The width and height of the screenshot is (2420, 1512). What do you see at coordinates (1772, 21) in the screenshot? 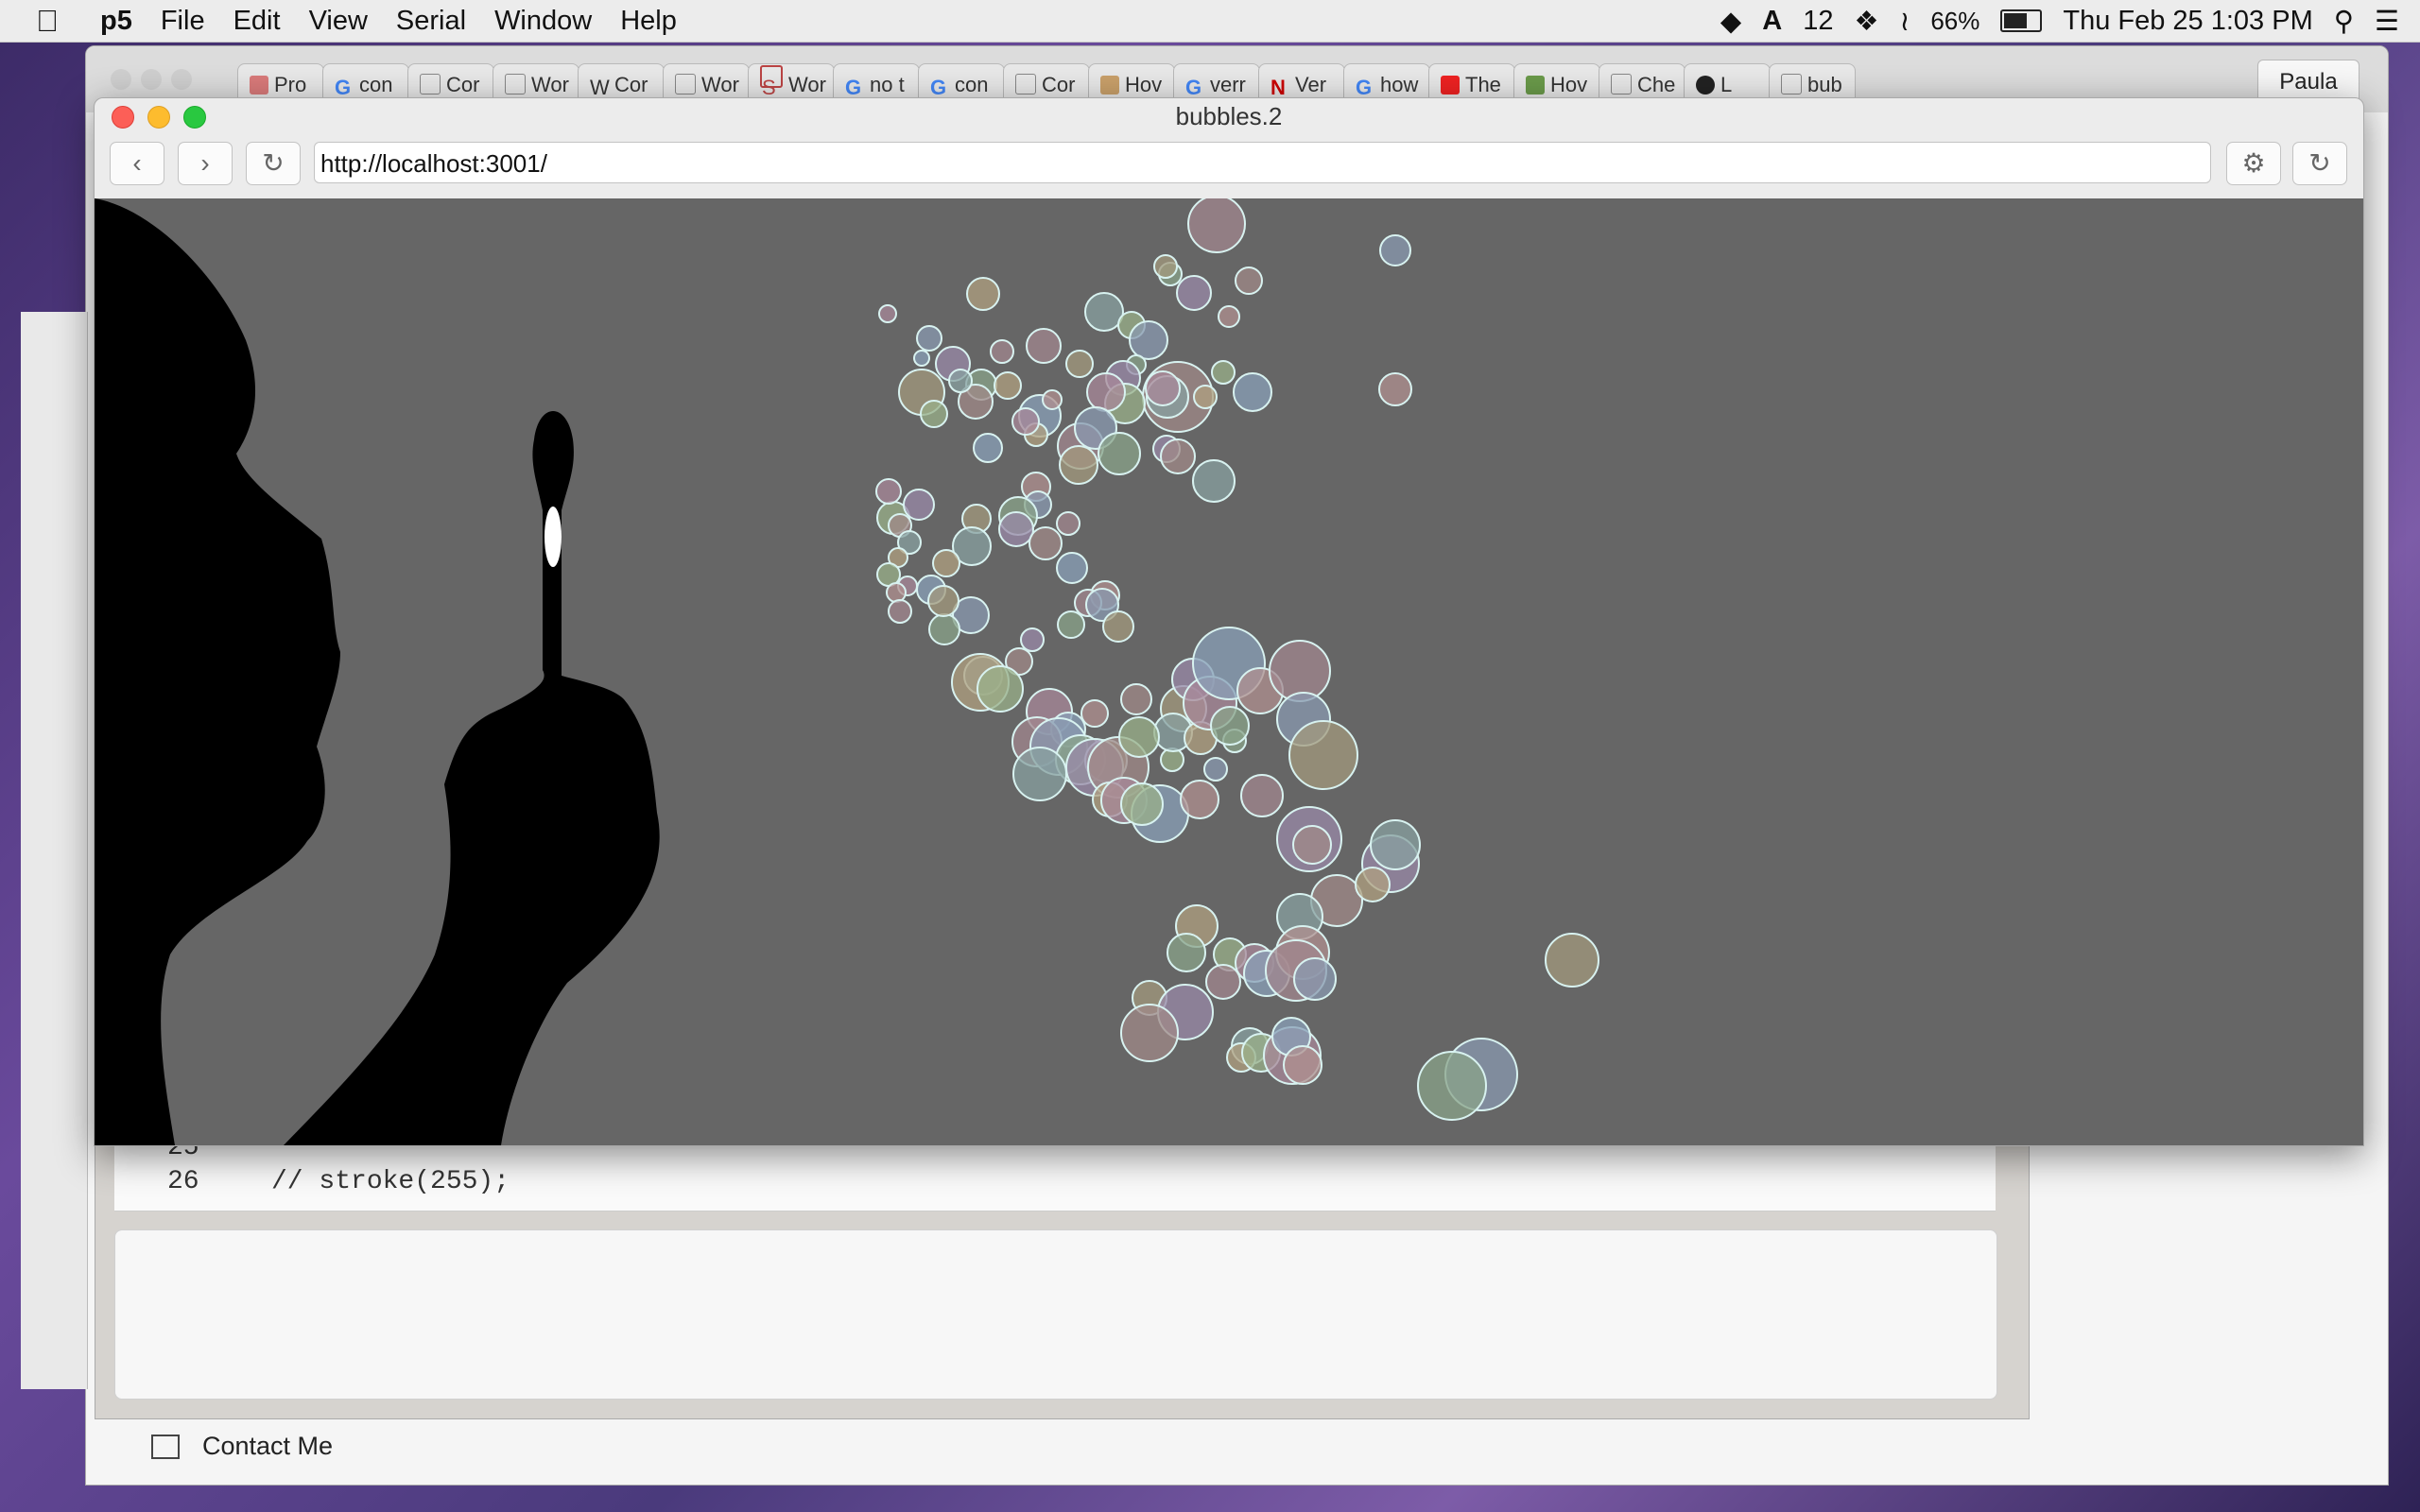
I see `adobe-icon: A` at bounding box center [1772, 21].